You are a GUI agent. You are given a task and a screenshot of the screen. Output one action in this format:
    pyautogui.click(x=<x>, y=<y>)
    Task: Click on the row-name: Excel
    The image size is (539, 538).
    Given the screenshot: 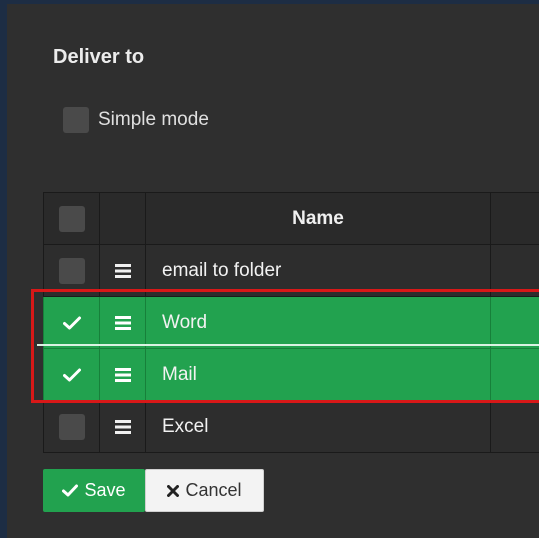 What is the action you would take?
    pyautogui.click(x=318, y=426)
    